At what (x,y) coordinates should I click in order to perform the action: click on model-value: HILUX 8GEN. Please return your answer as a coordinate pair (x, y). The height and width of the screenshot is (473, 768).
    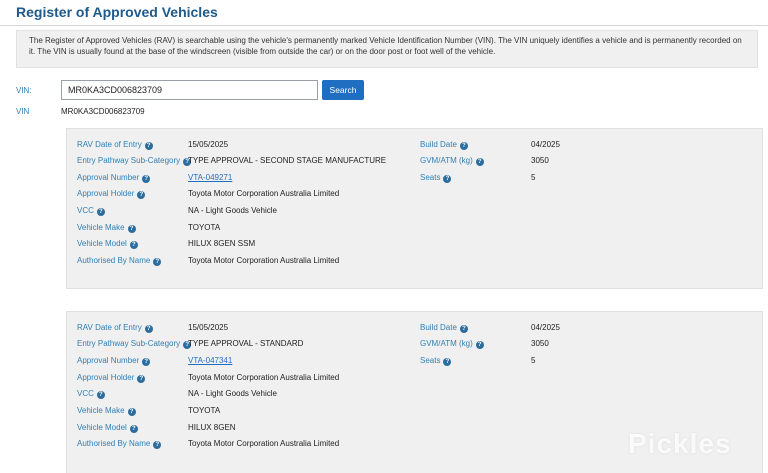
    Looking at the image, I should click on (212, 427).